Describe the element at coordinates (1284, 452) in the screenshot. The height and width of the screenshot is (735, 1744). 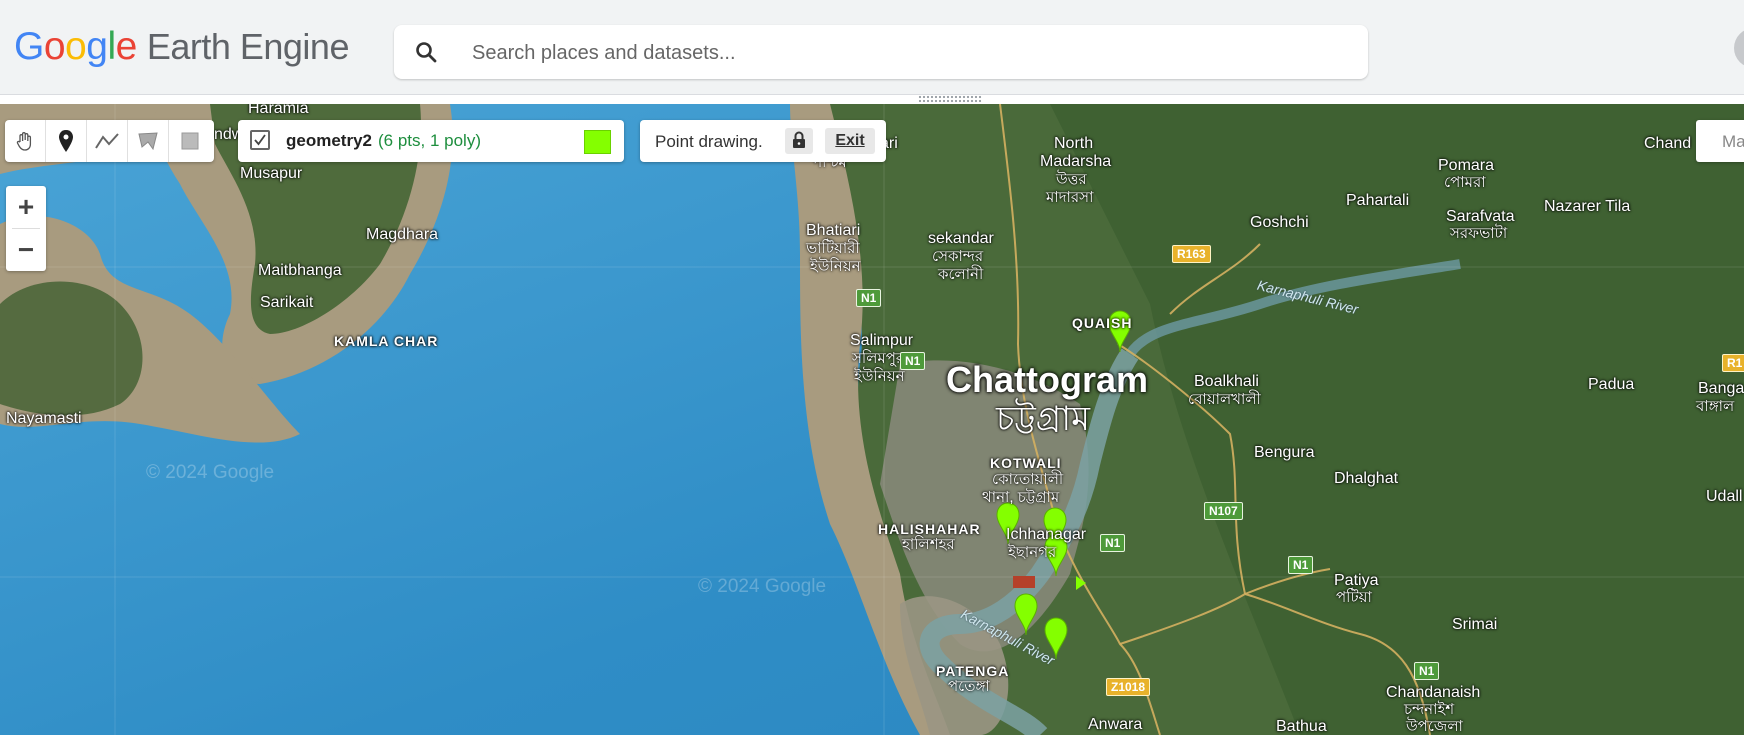
I see `place-label: Bengura` at that location.